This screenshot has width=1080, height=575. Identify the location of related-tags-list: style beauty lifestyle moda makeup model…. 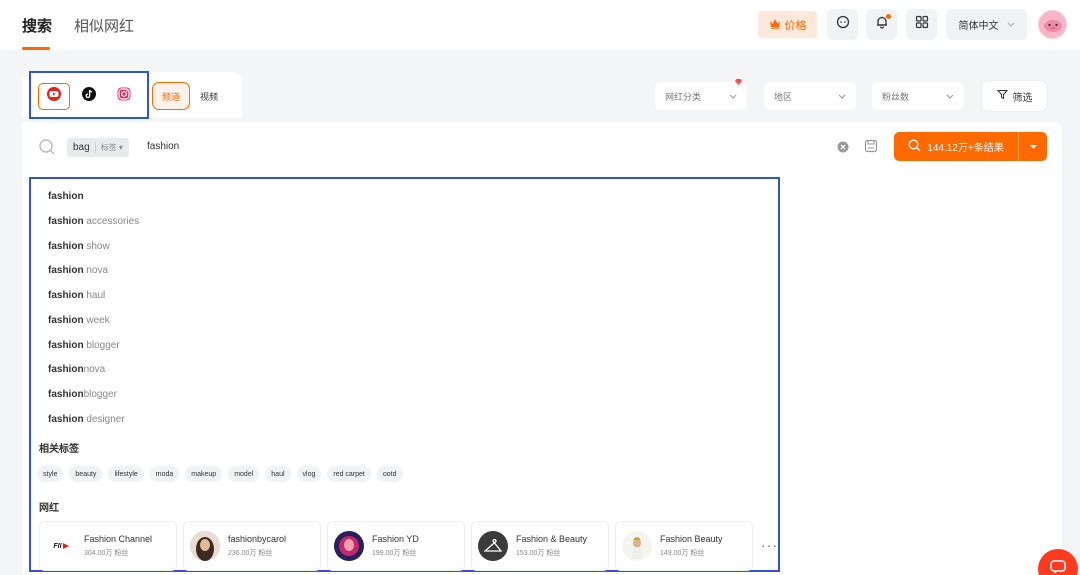
(220, 474).